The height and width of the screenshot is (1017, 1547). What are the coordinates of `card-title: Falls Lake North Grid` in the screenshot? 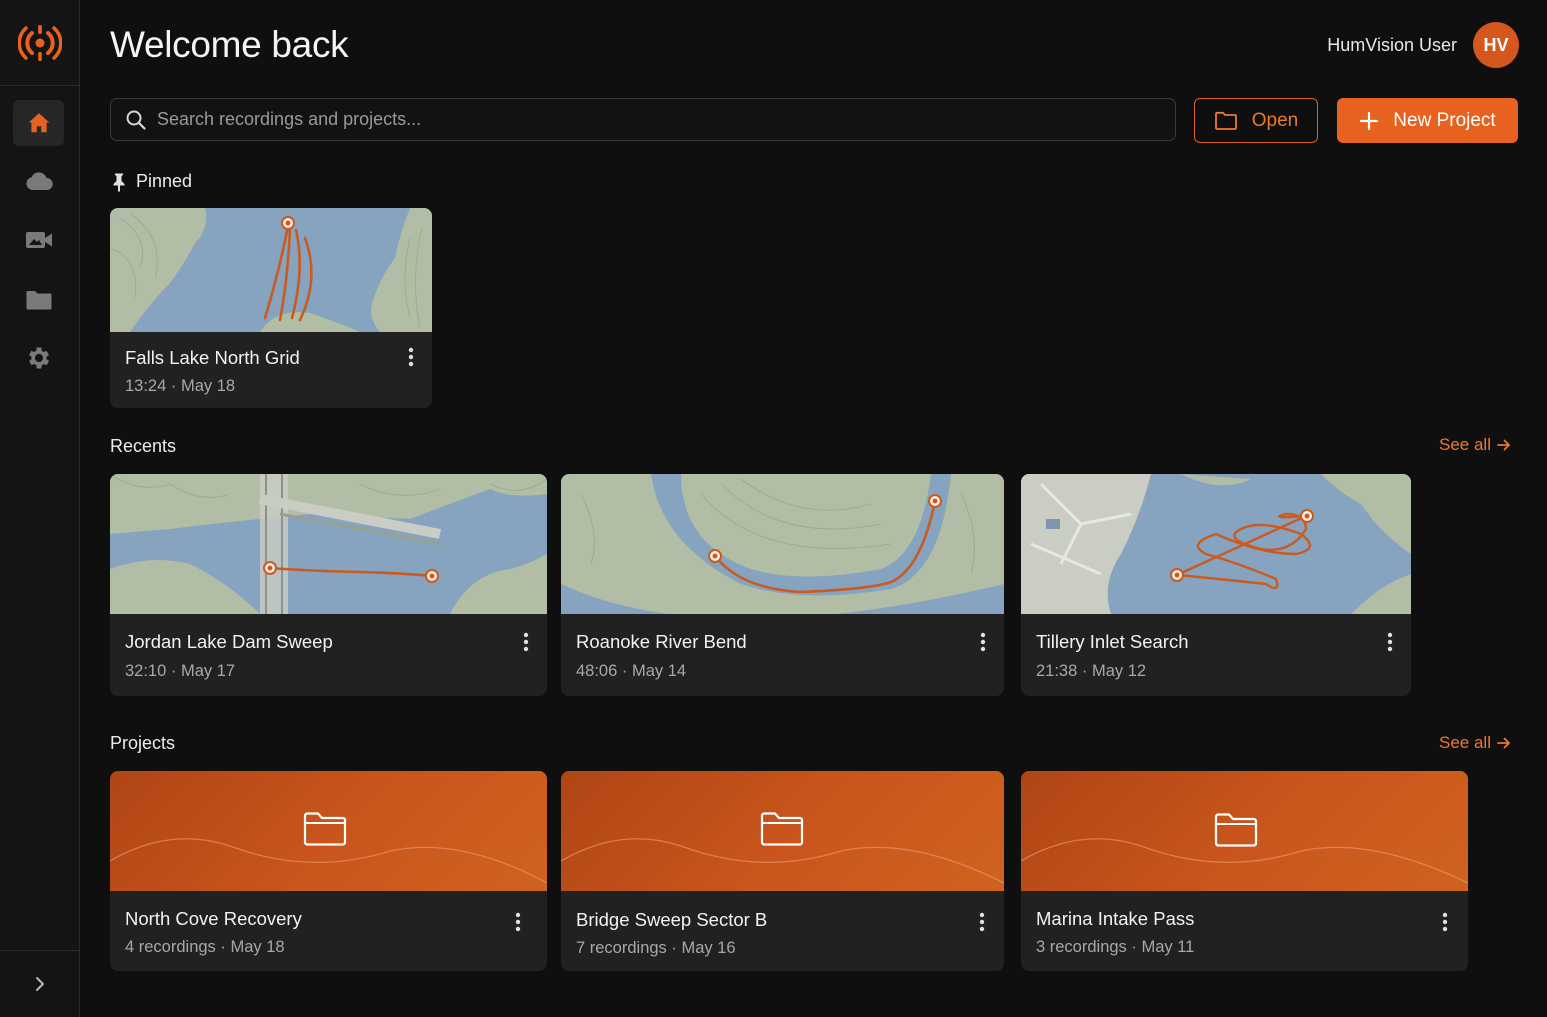 It's located at (212, 357).